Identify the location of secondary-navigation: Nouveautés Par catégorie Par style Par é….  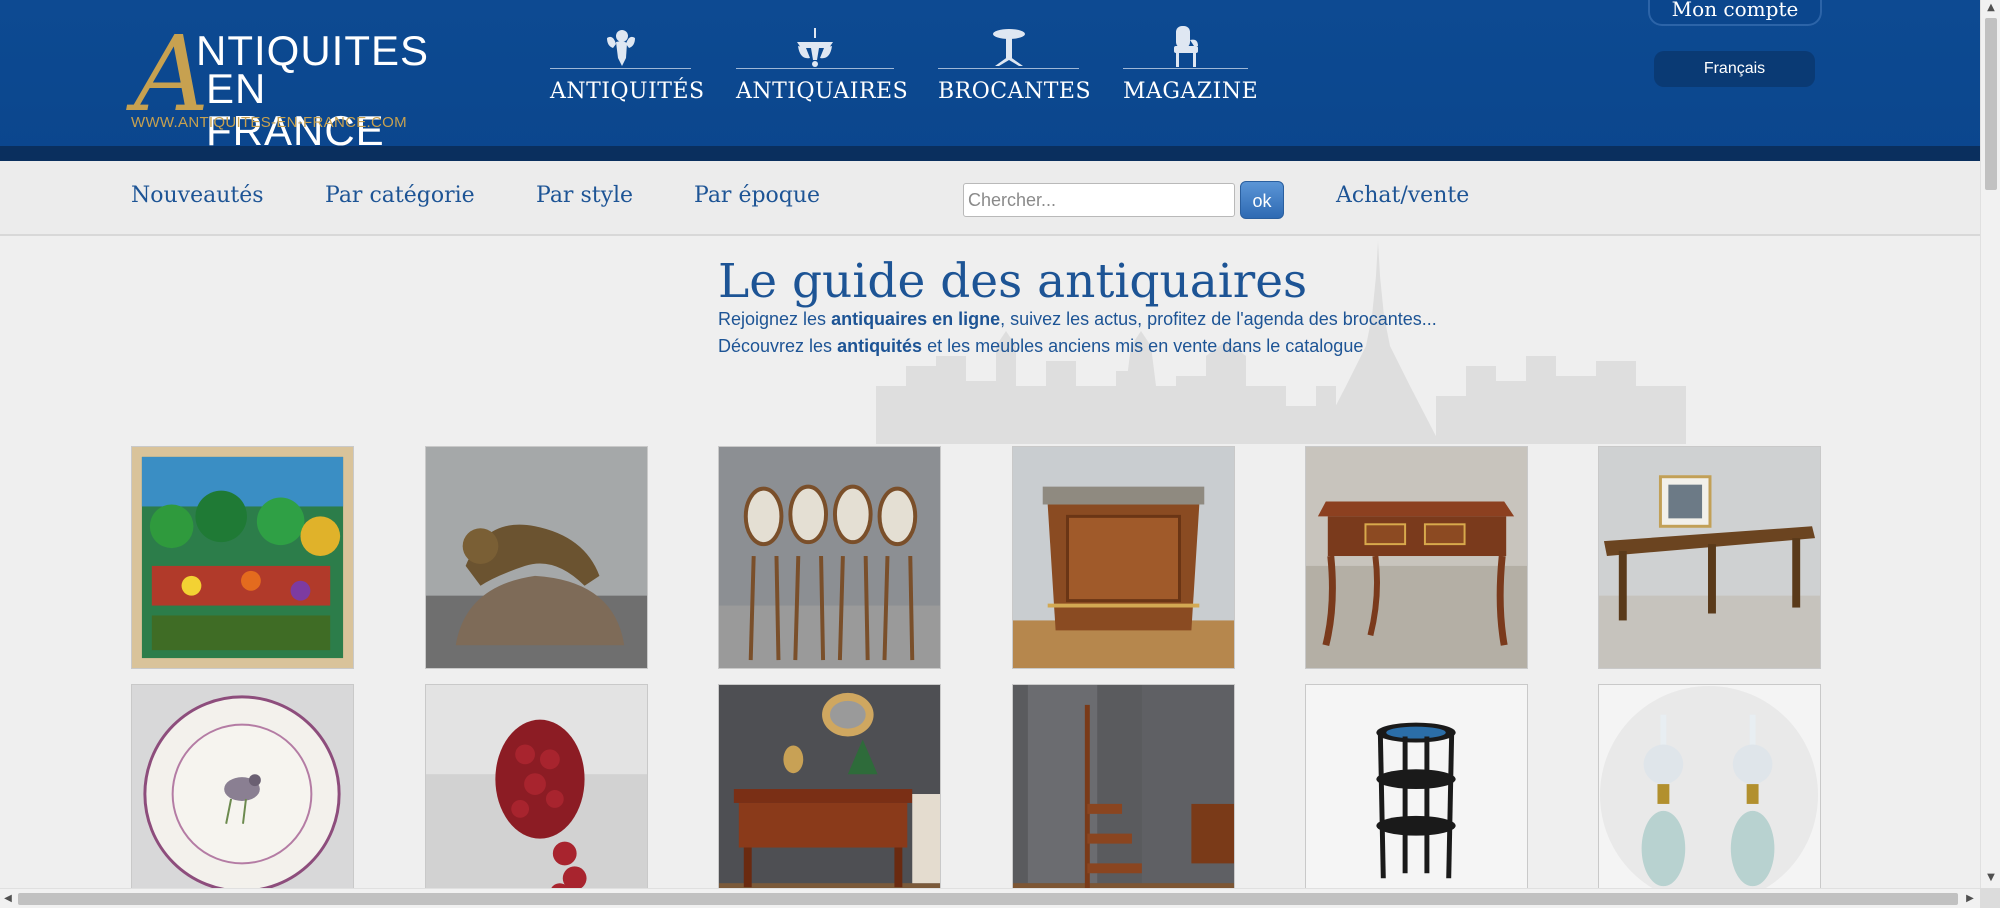
(990, 198).